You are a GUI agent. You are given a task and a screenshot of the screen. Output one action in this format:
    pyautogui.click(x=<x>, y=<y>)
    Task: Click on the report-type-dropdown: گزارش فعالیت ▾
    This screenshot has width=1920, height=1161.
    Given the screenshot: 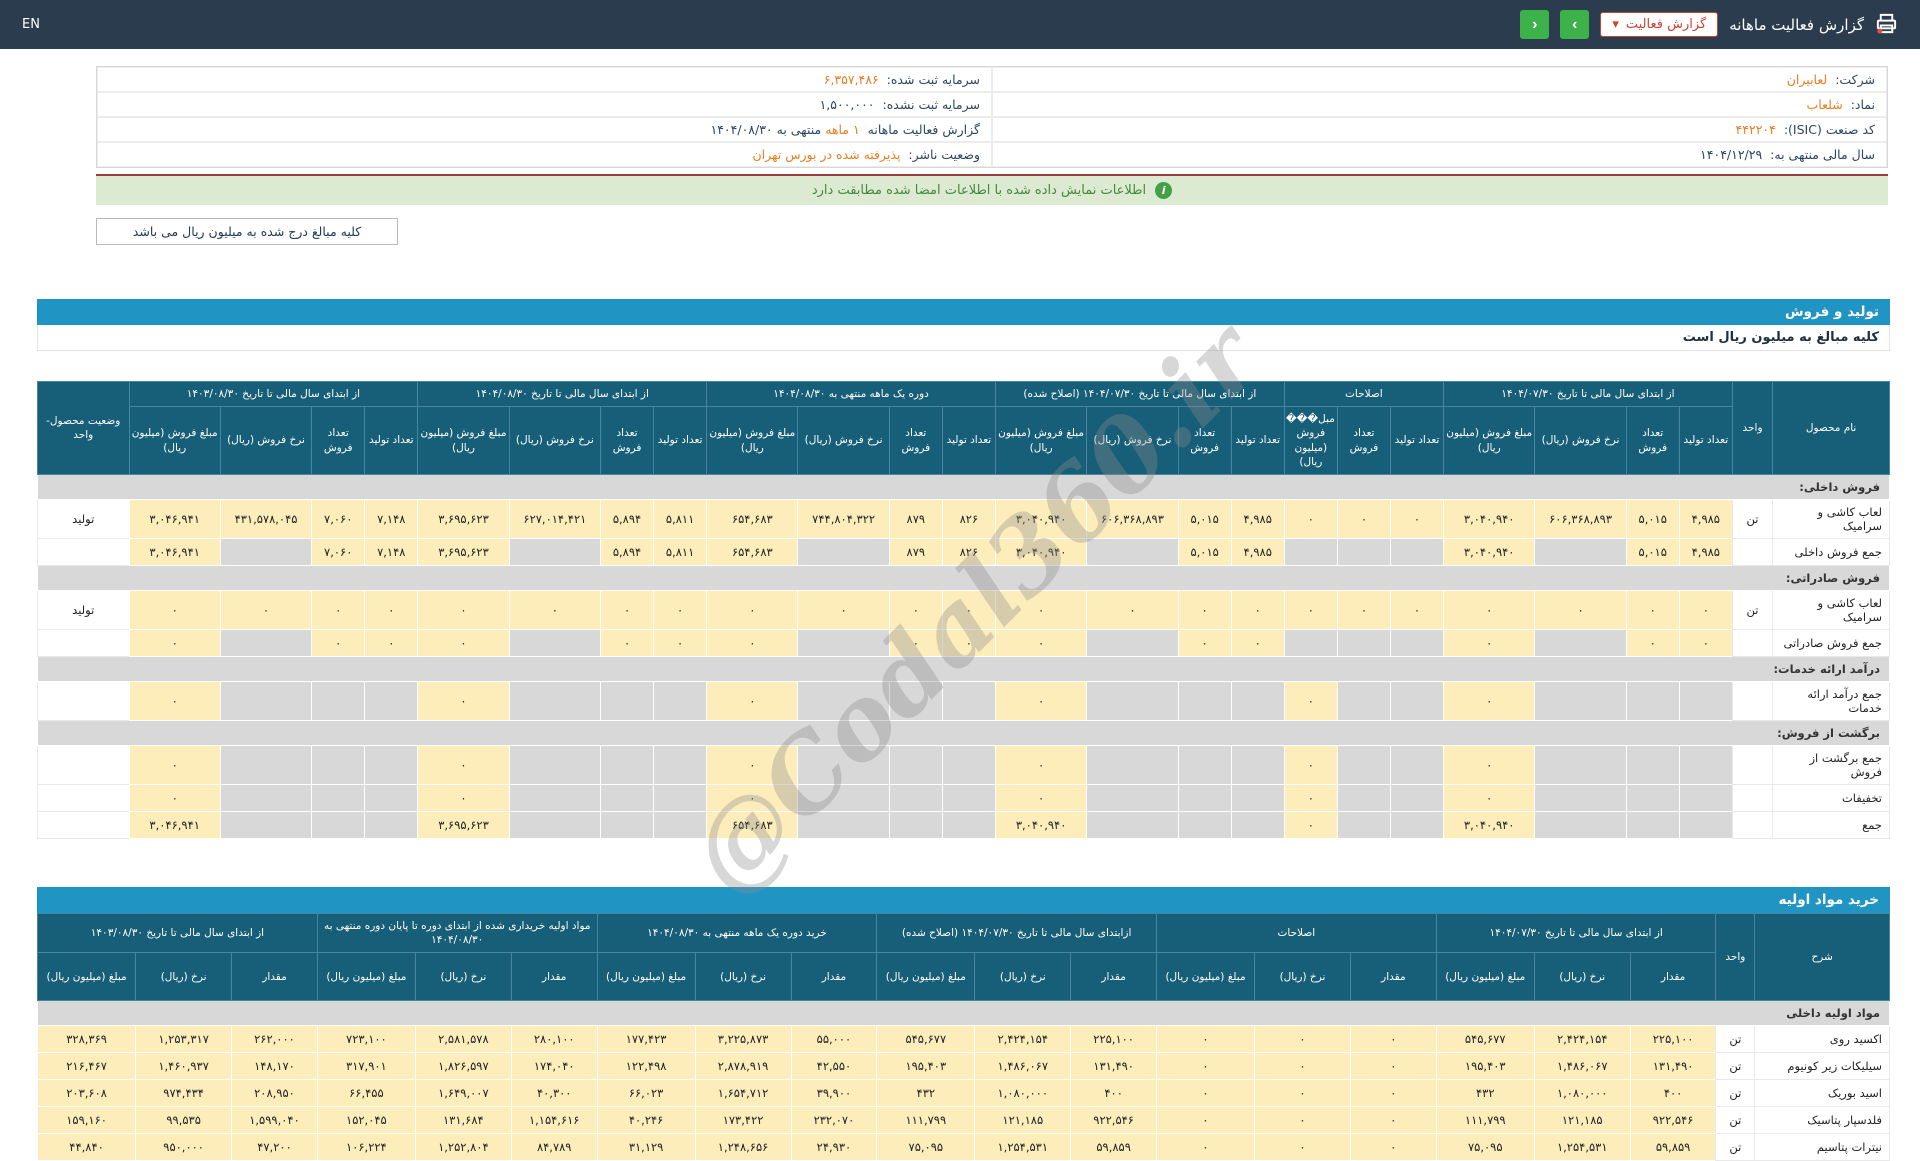 What is the action you would take?
    pyautogui.click(x=1659, y=24)
    